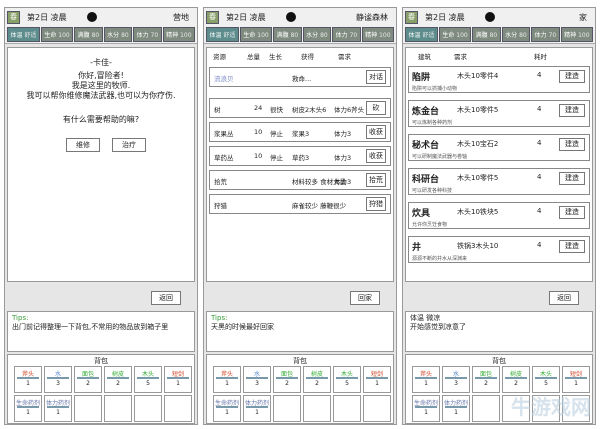  What do you see at coordinates (376, 77) in the screenshot?
I see `resource-action-button: 对话` at bounding box center [376, 77].